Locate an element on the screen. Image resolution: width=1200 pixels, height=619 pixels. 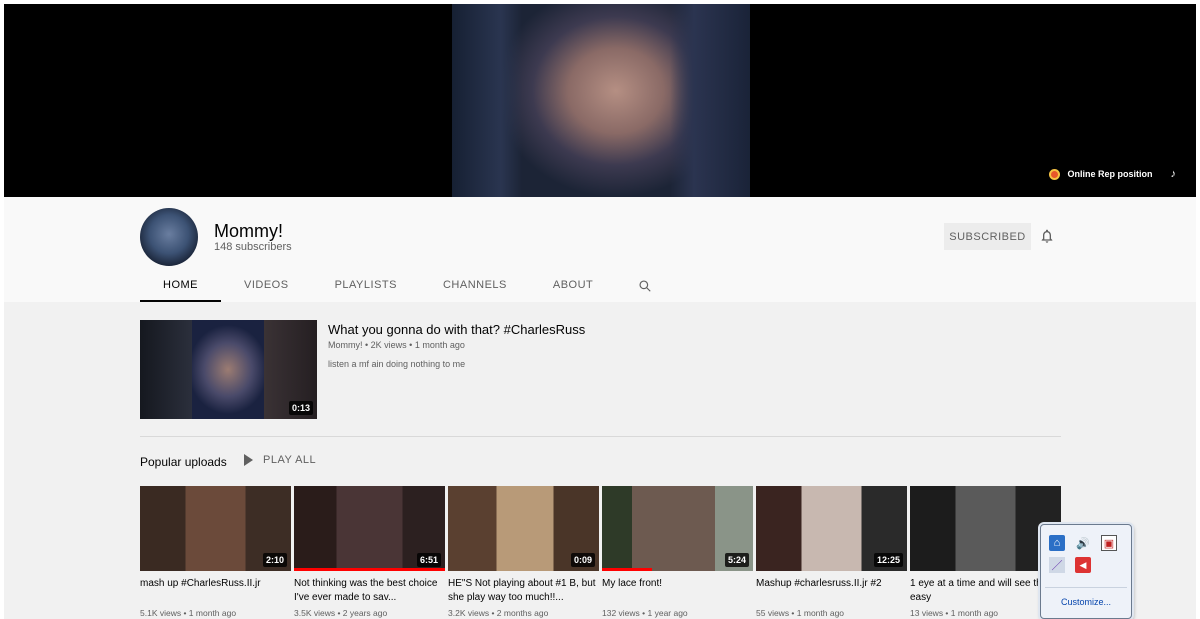
avatar is located at coordinates (169, 237).